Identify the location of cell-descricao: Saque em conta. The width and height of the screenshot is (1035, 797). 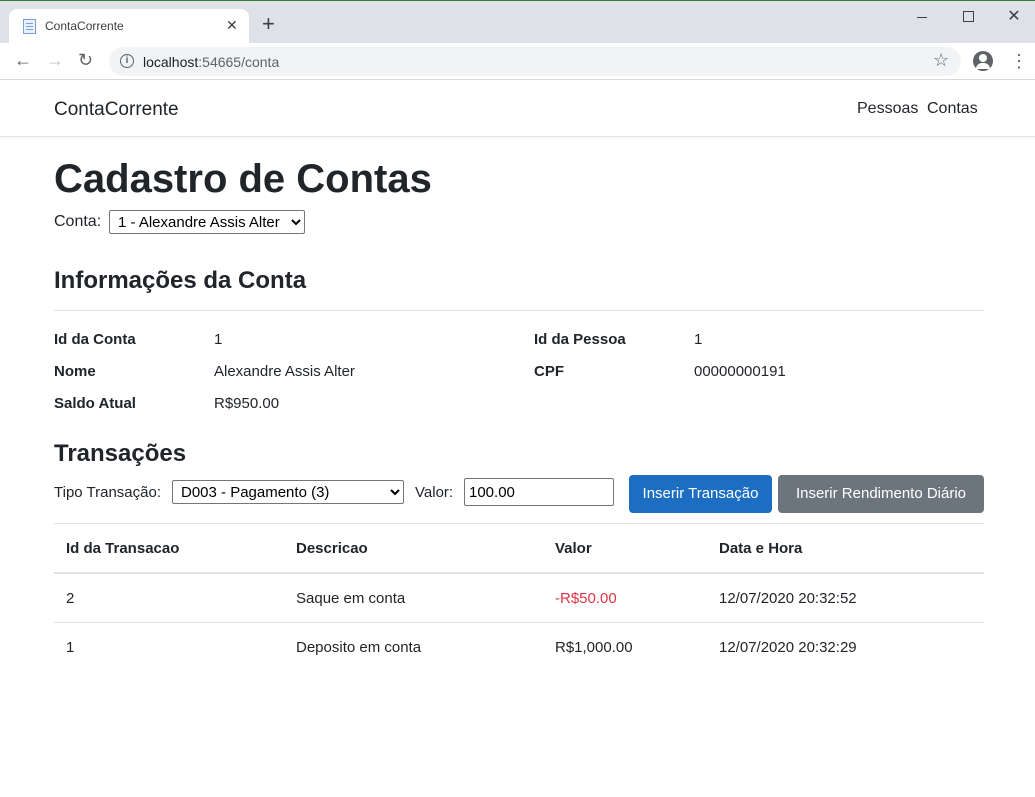
(351, 598).